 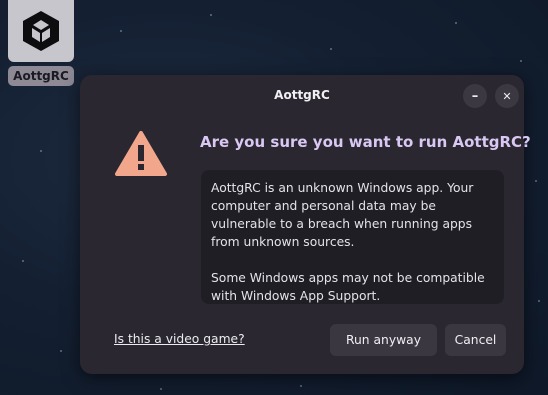 I want to click on desktop-icon-aottgrc: AottgRC, so click(x=41, y=44).